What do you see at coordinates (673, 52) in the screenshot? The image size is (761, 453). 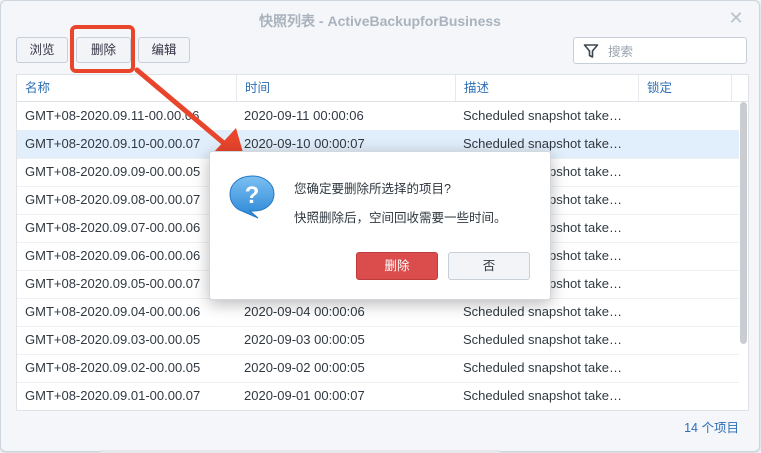 I see `search-input` at bounding box center [673, 52].